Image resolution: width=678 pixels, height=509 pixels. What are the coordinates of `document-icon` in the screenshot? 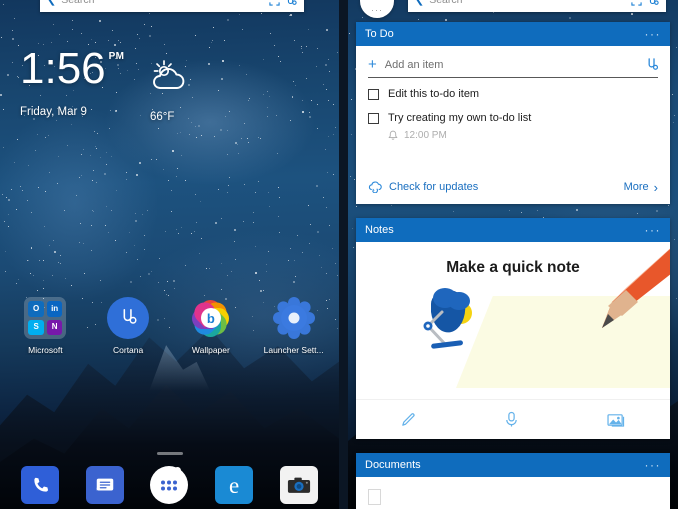 It's located at (374, 497).